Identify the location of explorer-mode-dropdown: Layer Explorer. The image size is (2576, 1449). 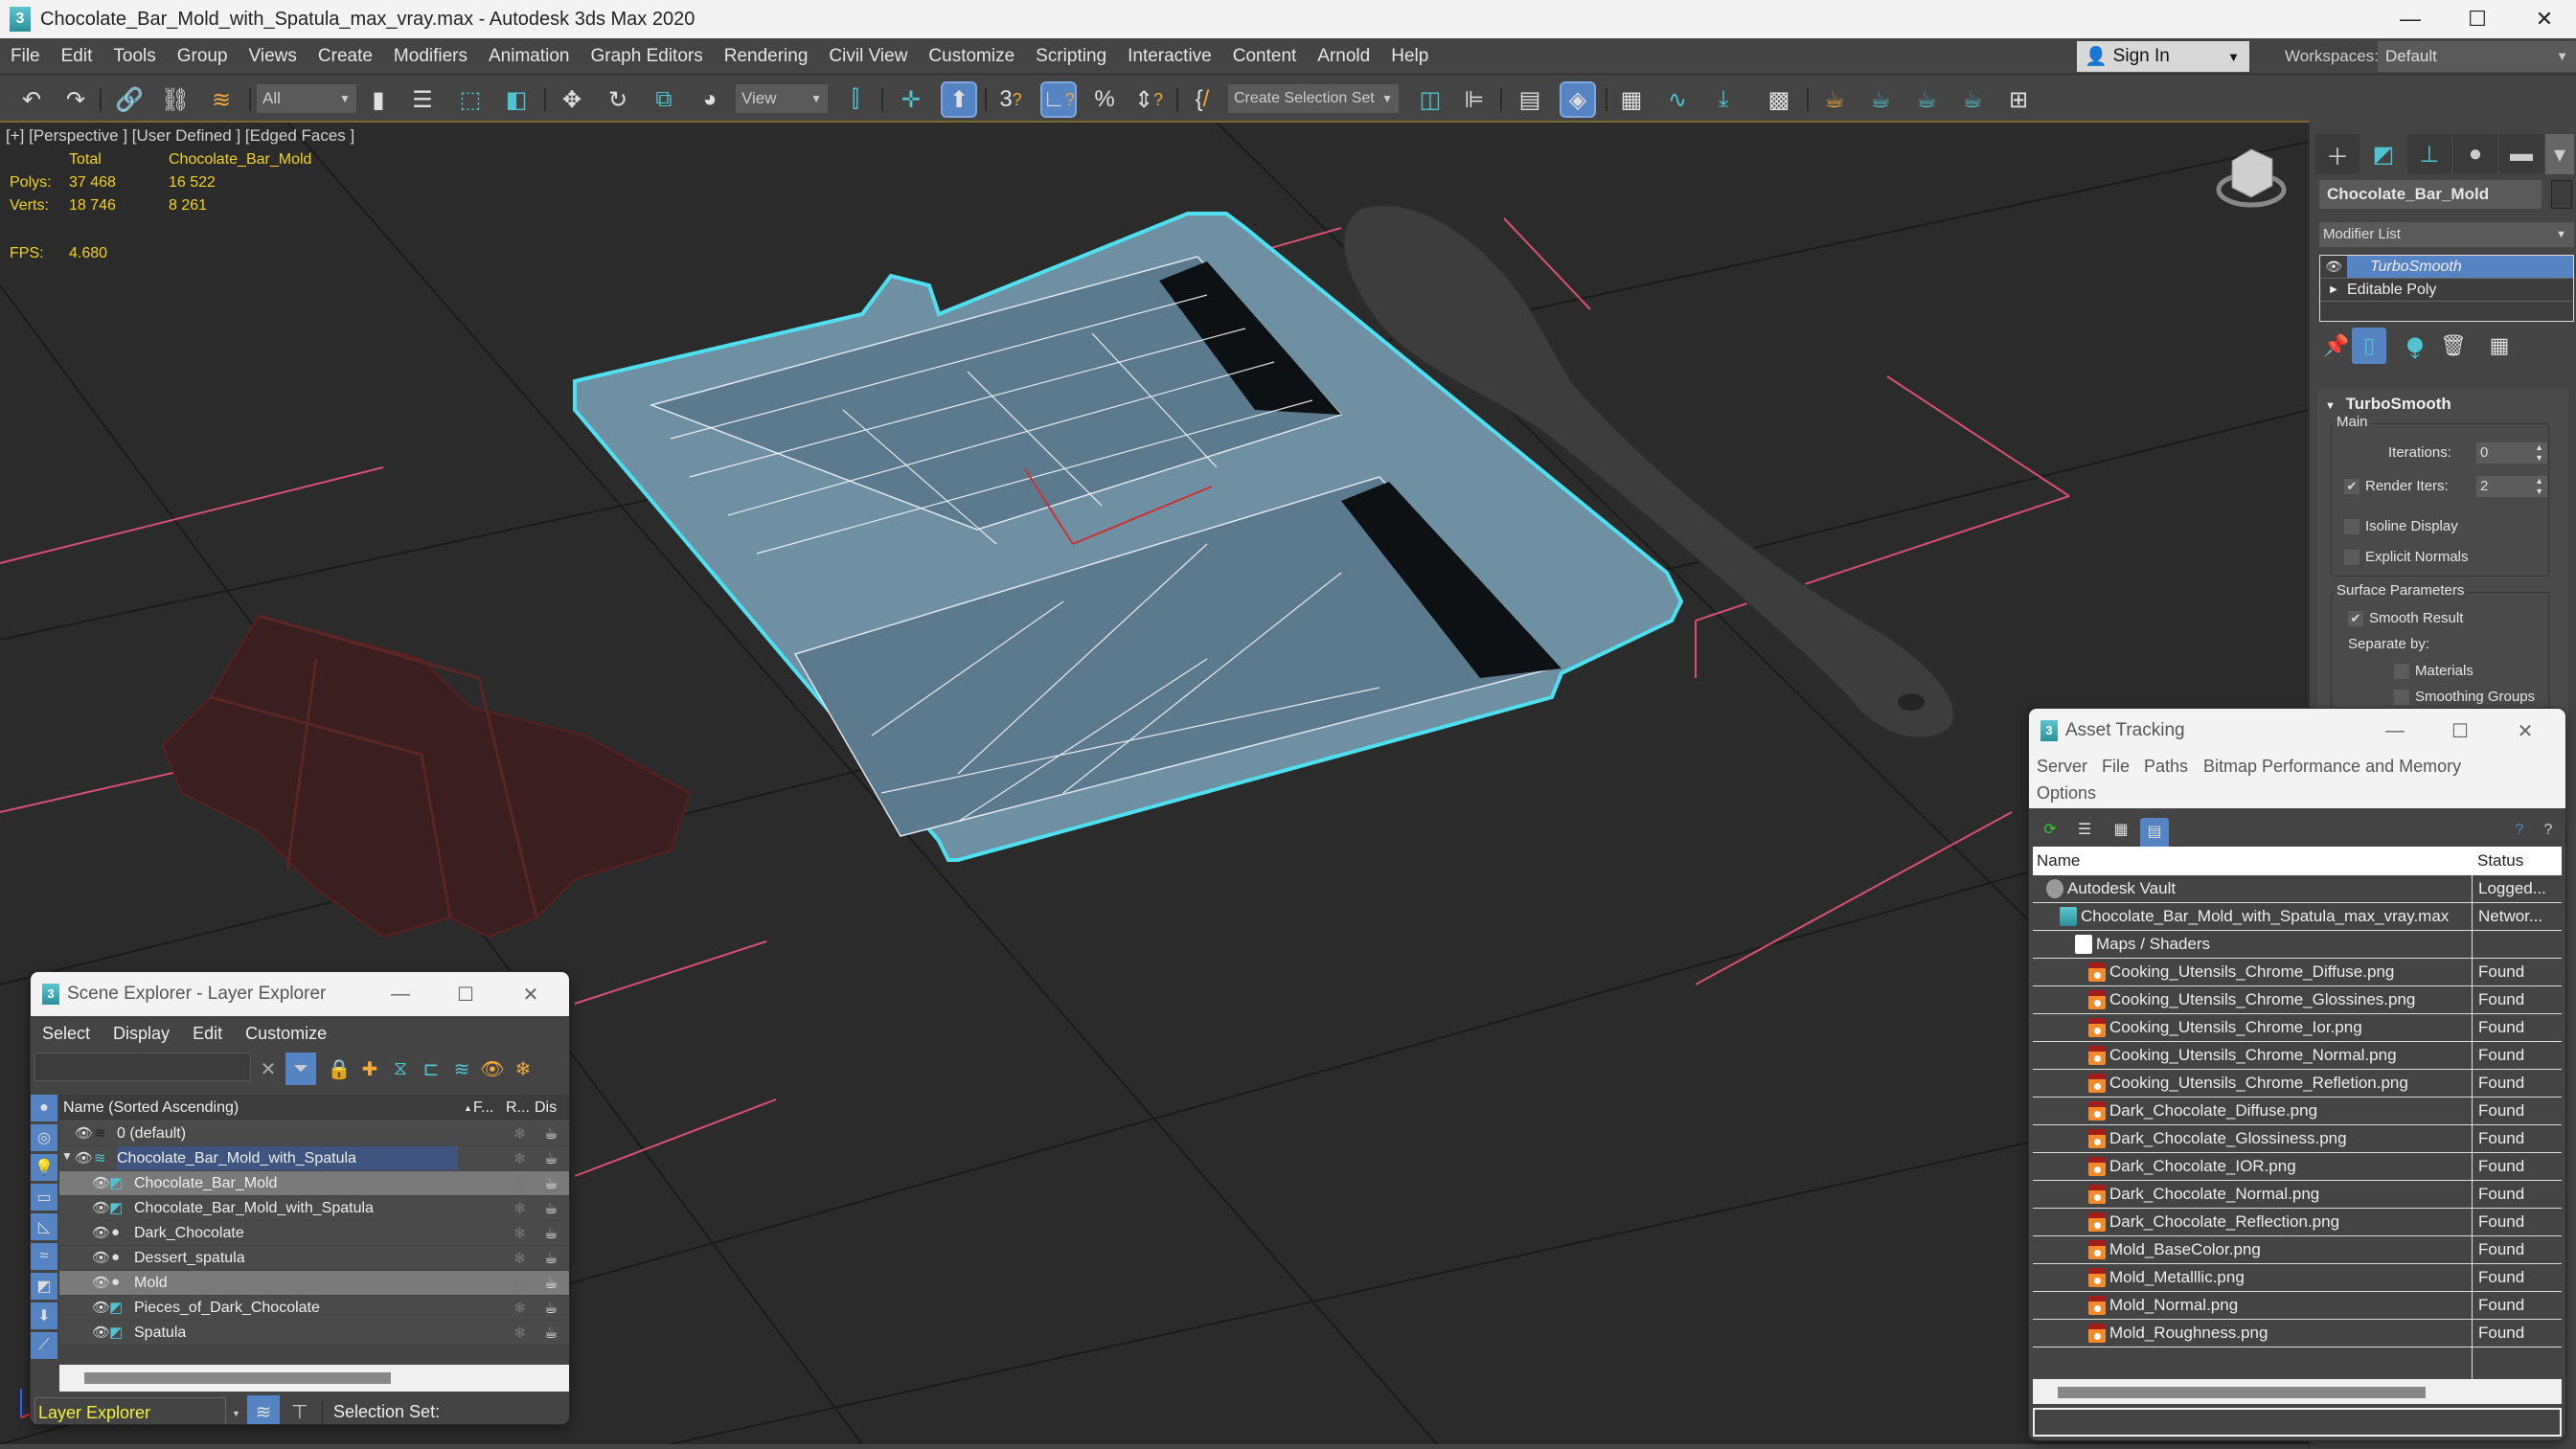
(130, 1410).